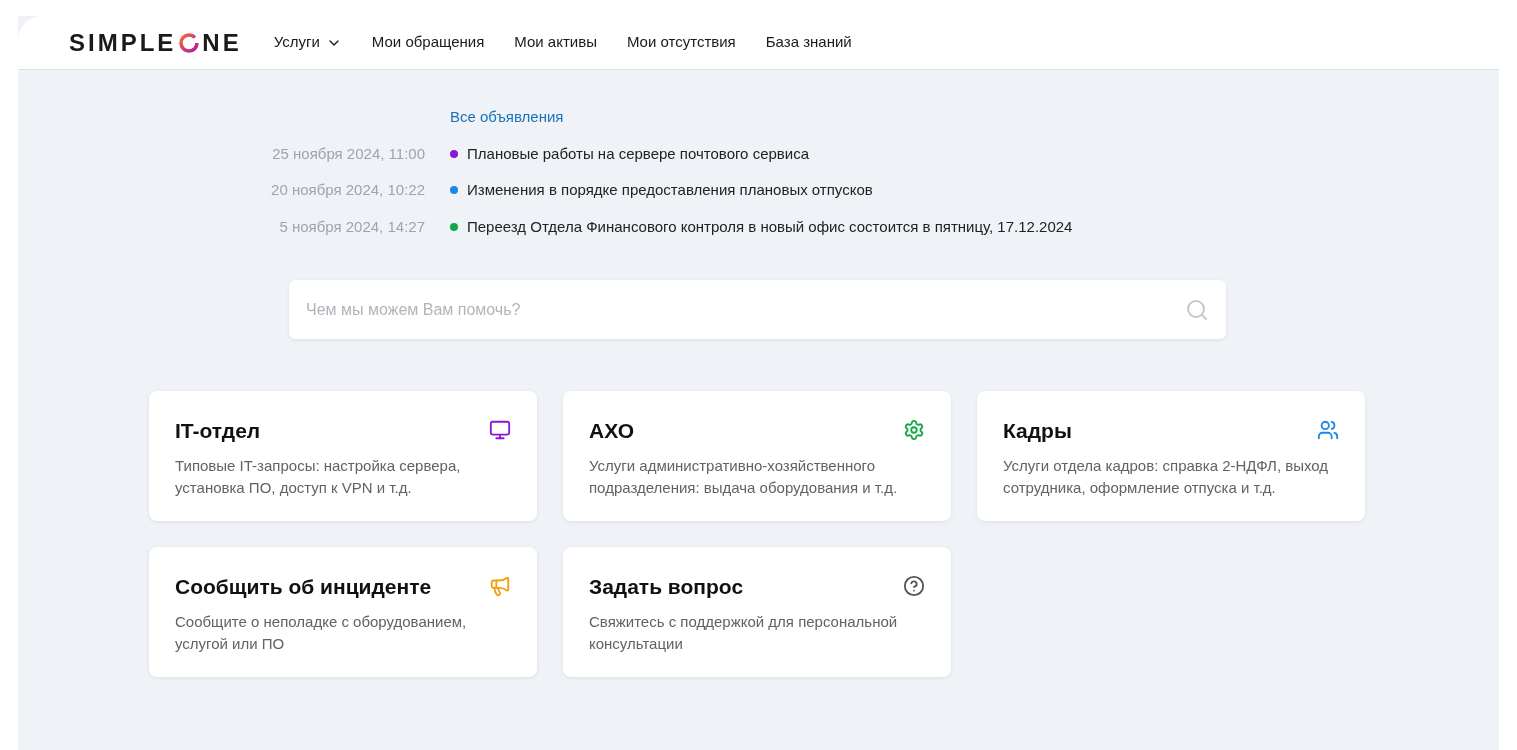  What do you see at coordinates (218, 431) in the screenshot?
I see `card-title: IT-отдел` at bounding box center [218, 431].